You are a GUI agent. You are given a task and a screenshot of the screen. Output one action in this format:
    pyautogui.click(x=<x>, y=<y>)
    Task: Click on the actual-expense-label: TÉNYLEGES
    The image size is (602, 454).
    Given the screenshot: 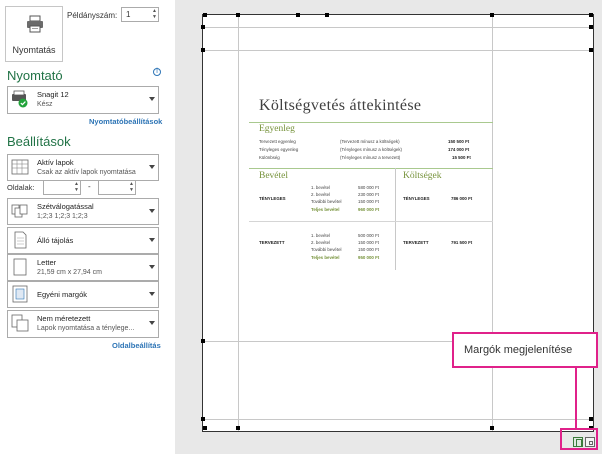 What is the action you would take?
    pyautogui.click(x=416, y=198)
    